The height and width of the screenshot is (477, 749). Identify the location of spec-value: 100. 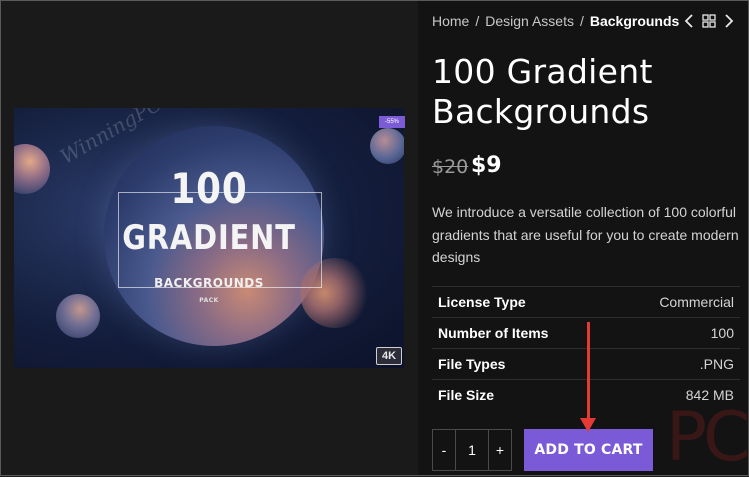
(722, 333).